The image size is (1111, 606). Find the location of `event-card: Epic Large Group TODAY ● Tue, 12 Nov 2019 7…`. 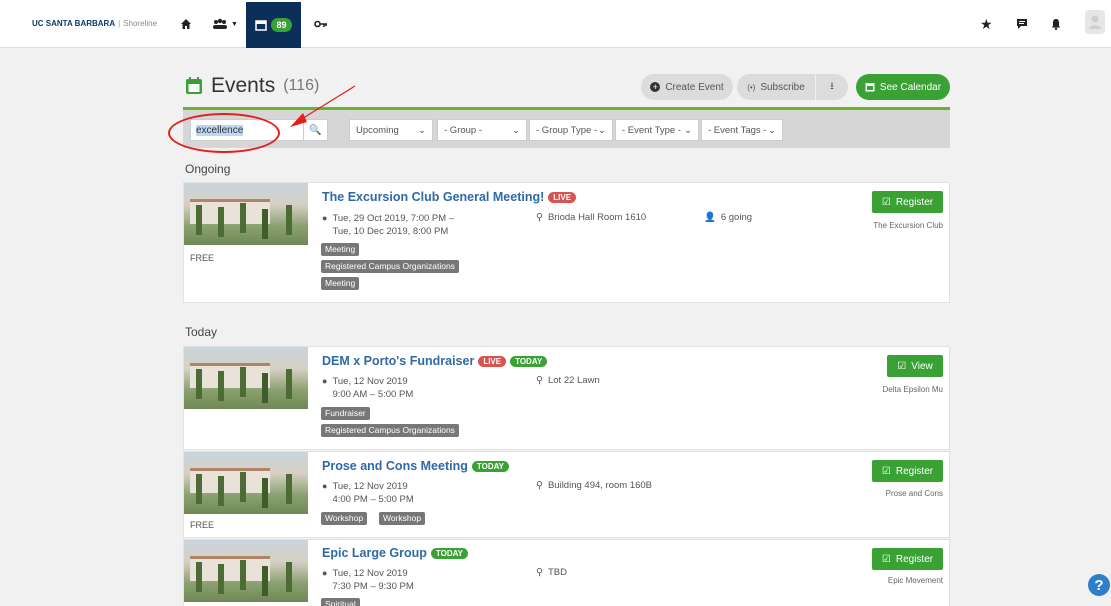

event-card: Epic Large Group TODAY ● Tue, 12 Nov 2019 7… is located at coordinates (566, 572).